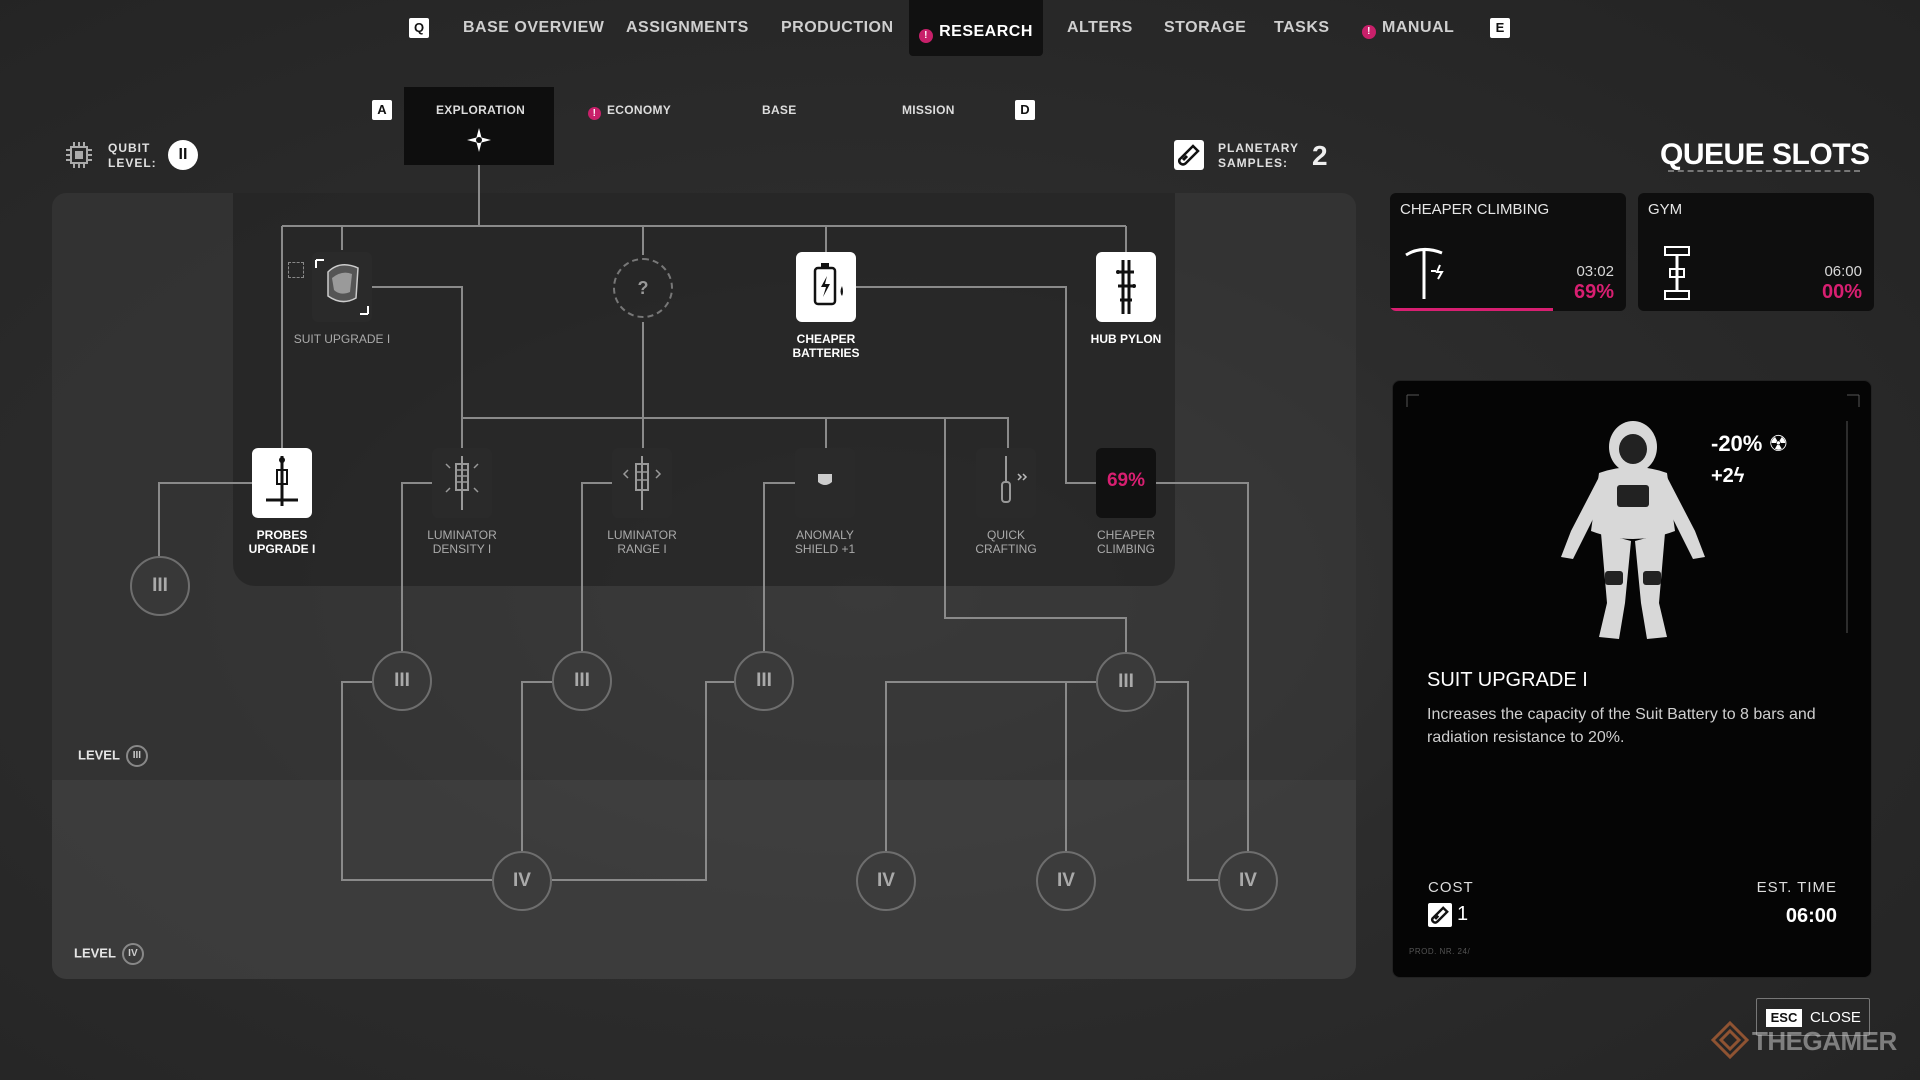  I want to click on label-hub-pylon: HUB PYLON, so click(1126, 339).